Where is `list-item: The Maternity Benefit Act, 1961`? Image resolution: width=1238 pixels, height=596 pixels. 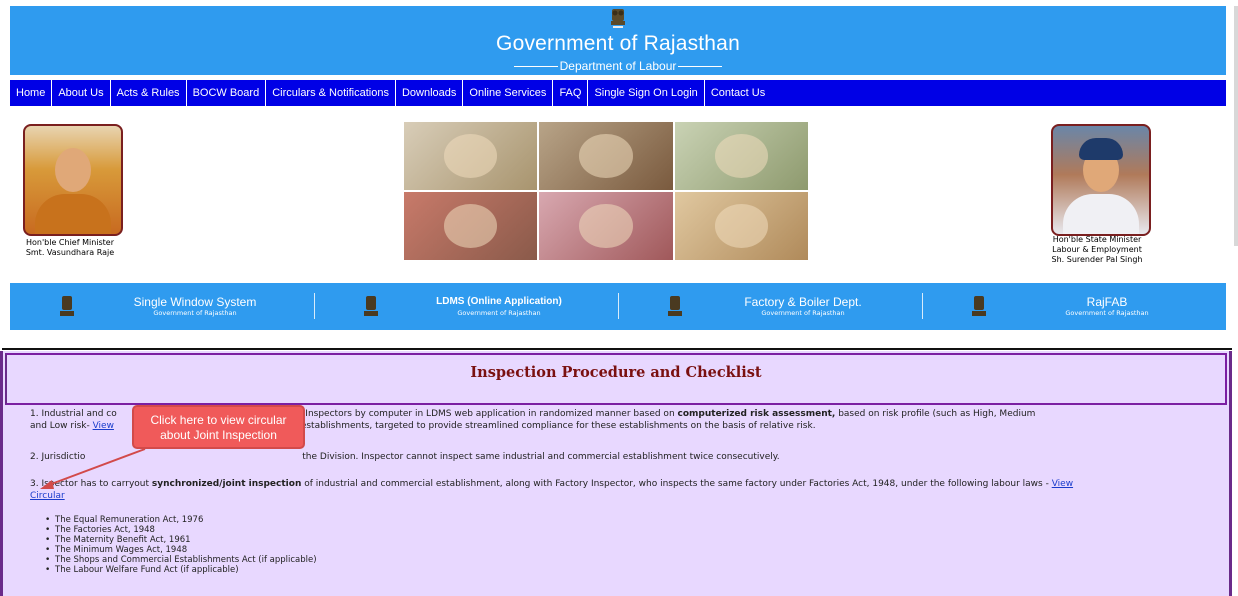
list-item: The Maternity Benefit Act, 1961 is located at coordinates (181, 540).